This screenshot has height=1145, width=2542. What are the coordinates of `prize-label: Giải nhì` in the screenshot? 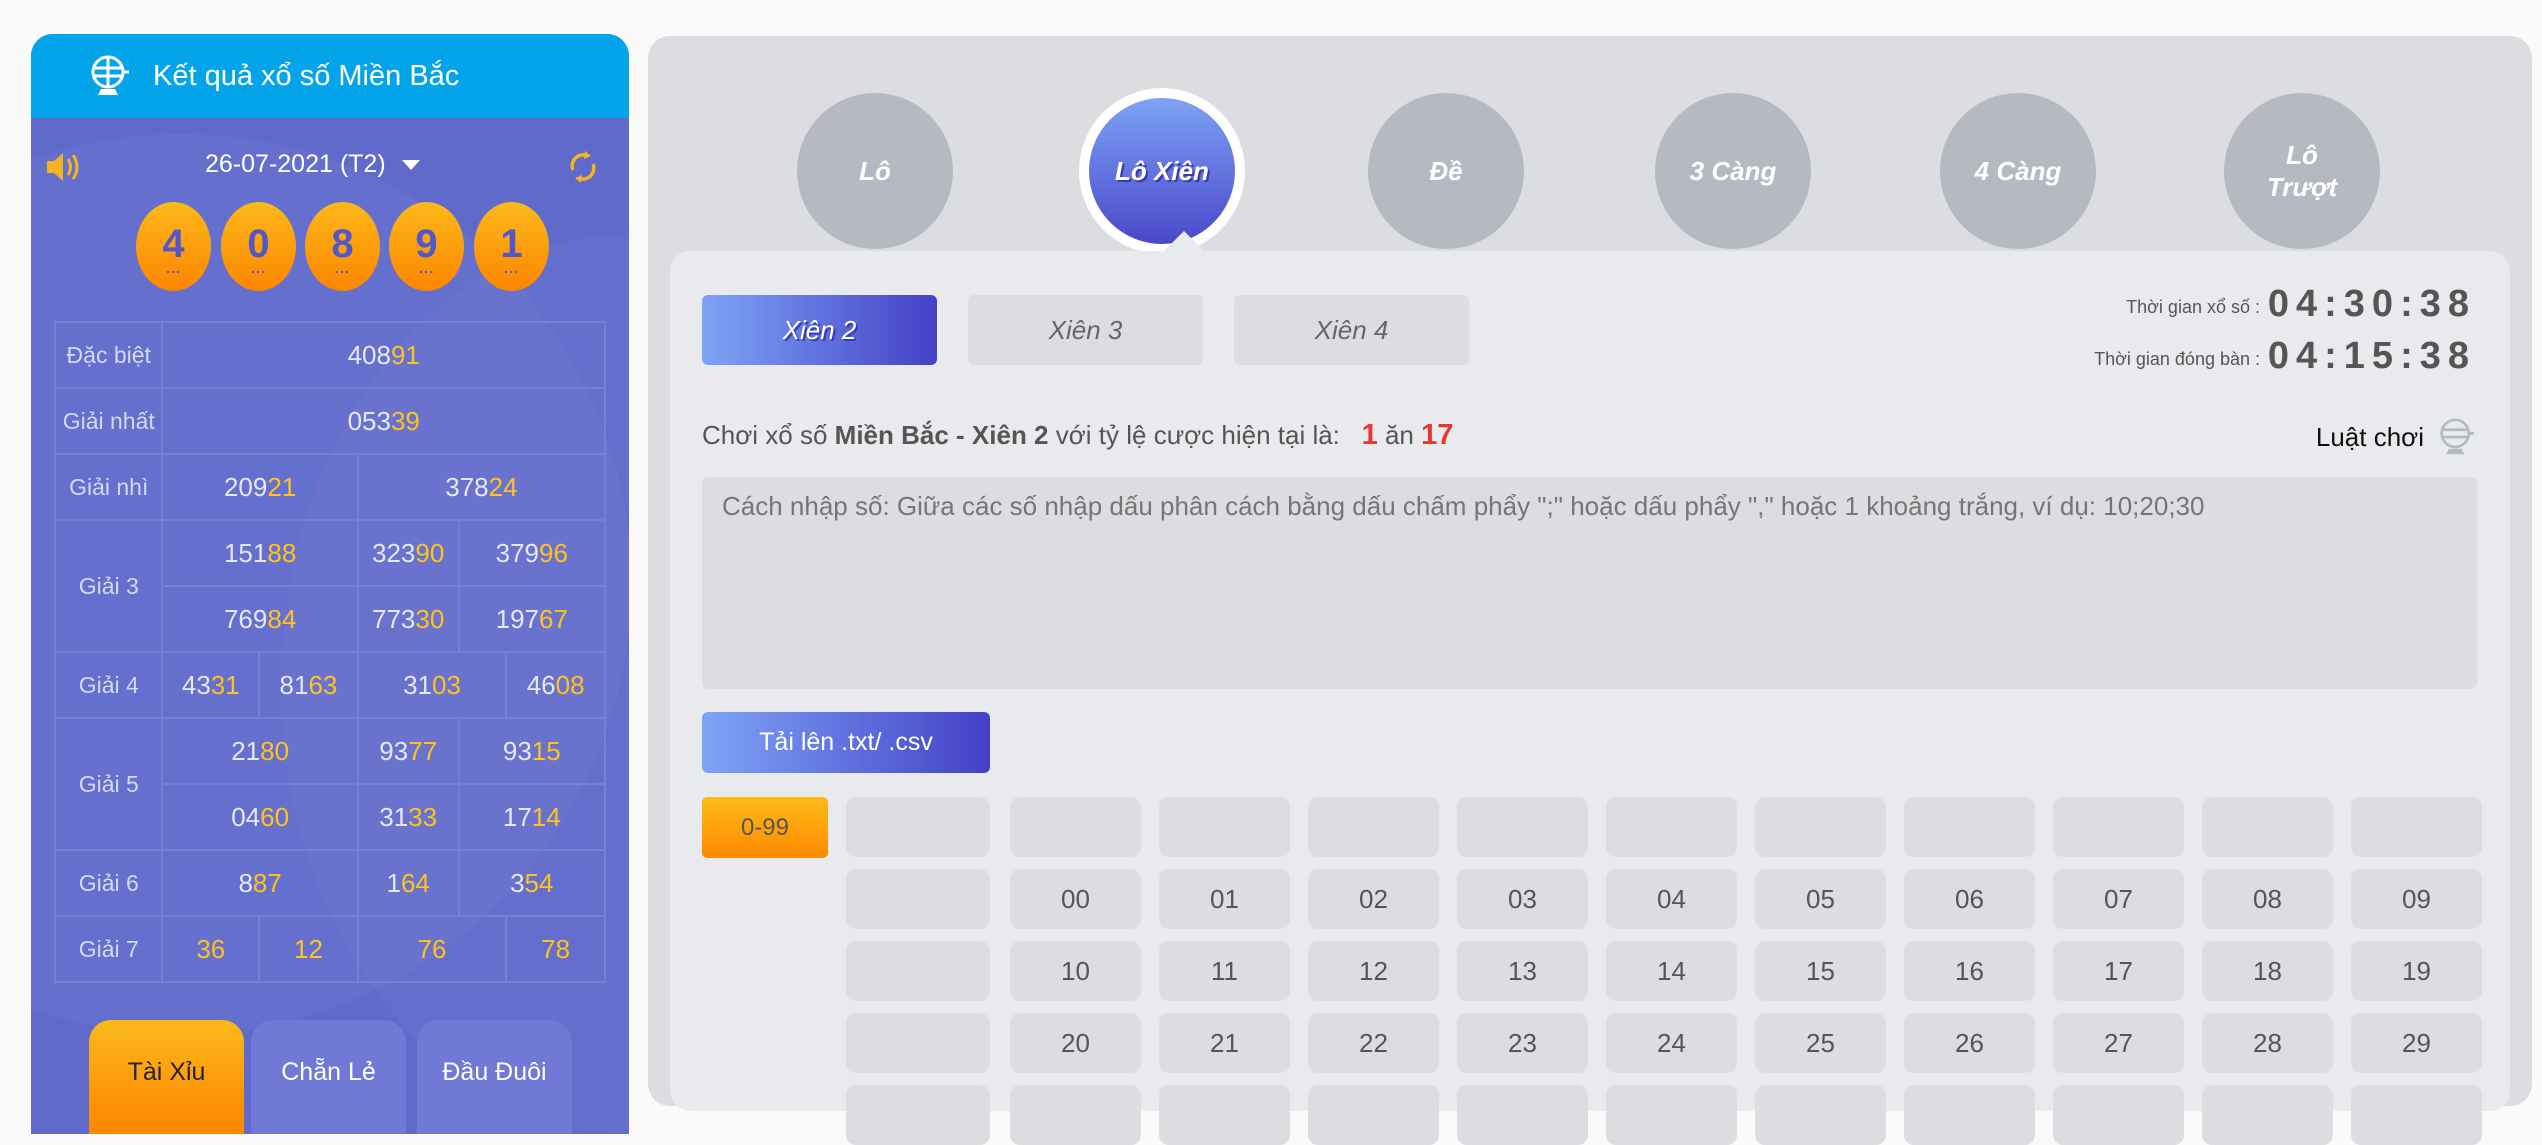 It's located at (108, 487).